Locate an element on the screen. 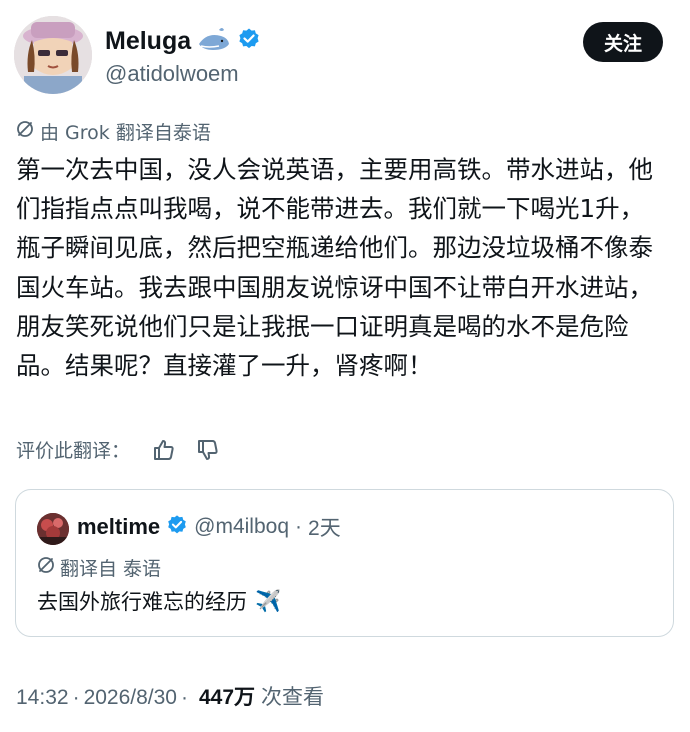 The width and height of the screenshot is (690, 732). thumbs-up-icon is located at coordinates (164, 450).